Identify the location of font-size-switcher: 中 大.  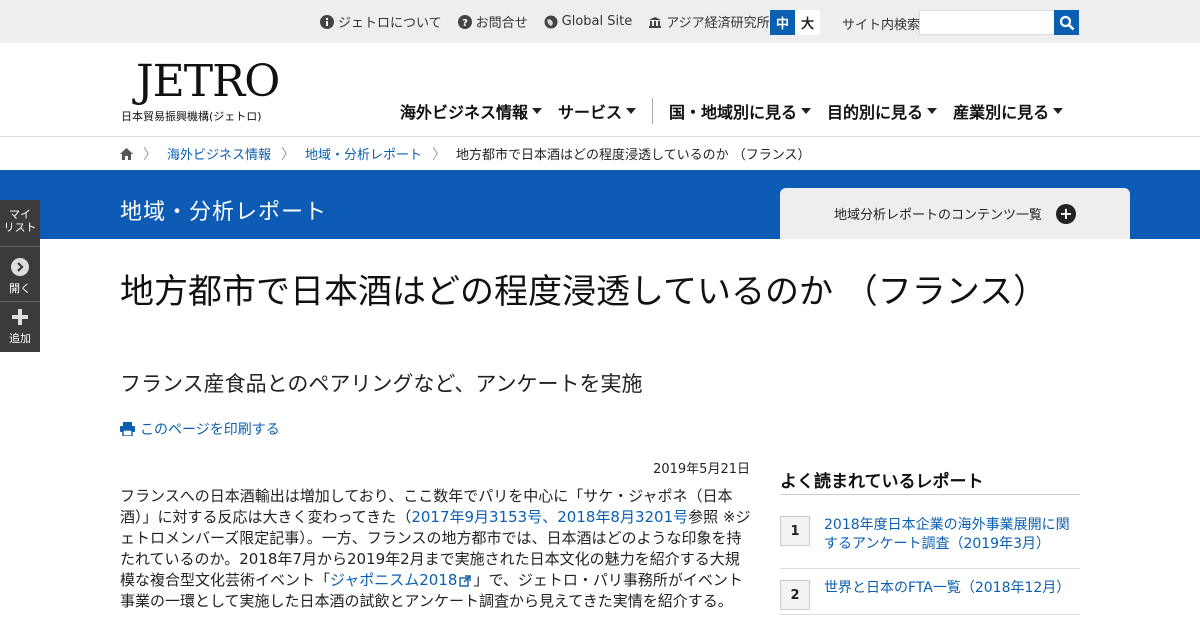
(795, 22).